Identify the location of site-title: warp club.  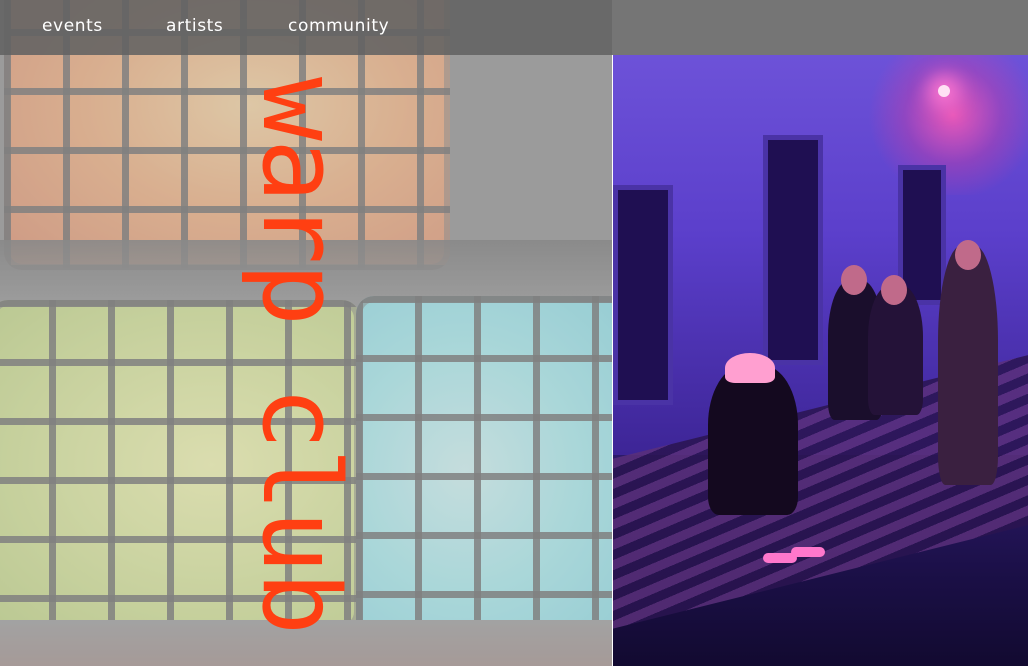
(300, 355).